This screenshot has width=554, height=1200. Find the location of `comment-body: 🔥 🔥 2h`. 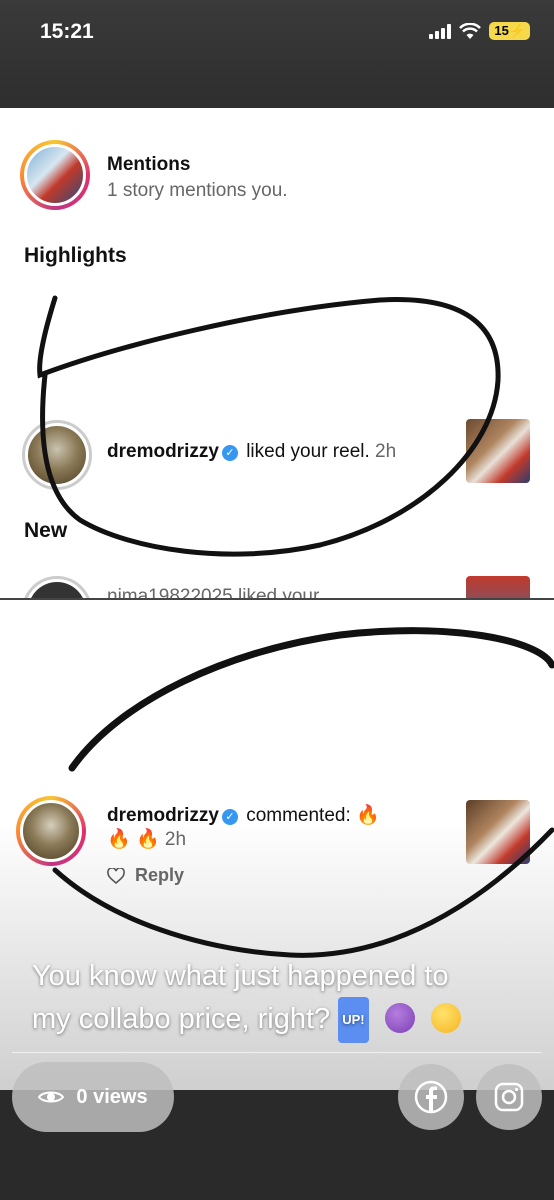

comment-body: 🔥 🔥 2h is located at coordinates (146, 839).